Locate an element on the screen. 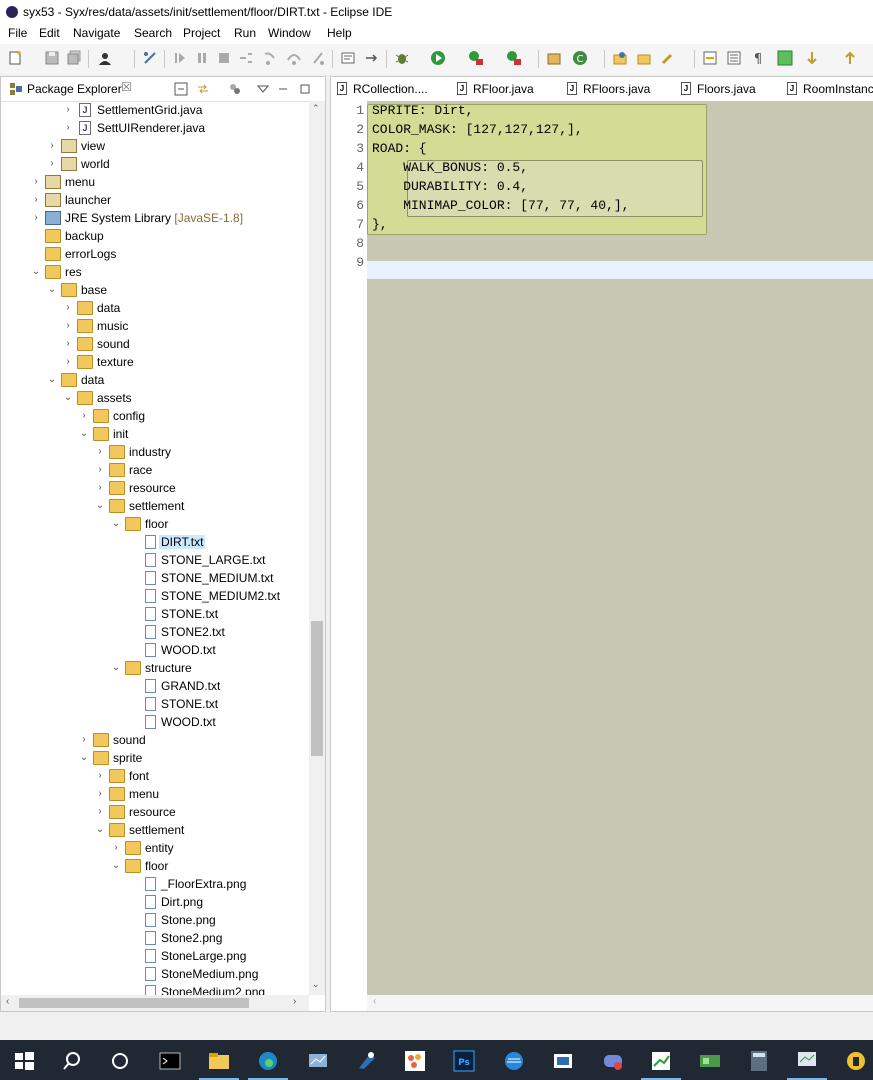  scroll-right-icon: › is located at coordinates (294, 1001).